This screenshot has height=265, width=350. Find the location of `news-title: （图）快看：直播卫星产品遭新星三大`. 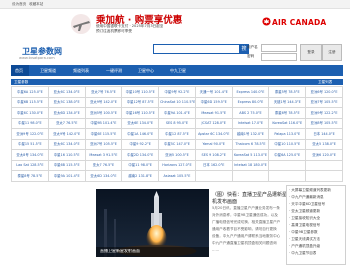

news-title: （图）快看：直播卫星产品遭新星三大 is located at coordinates (254, 194).